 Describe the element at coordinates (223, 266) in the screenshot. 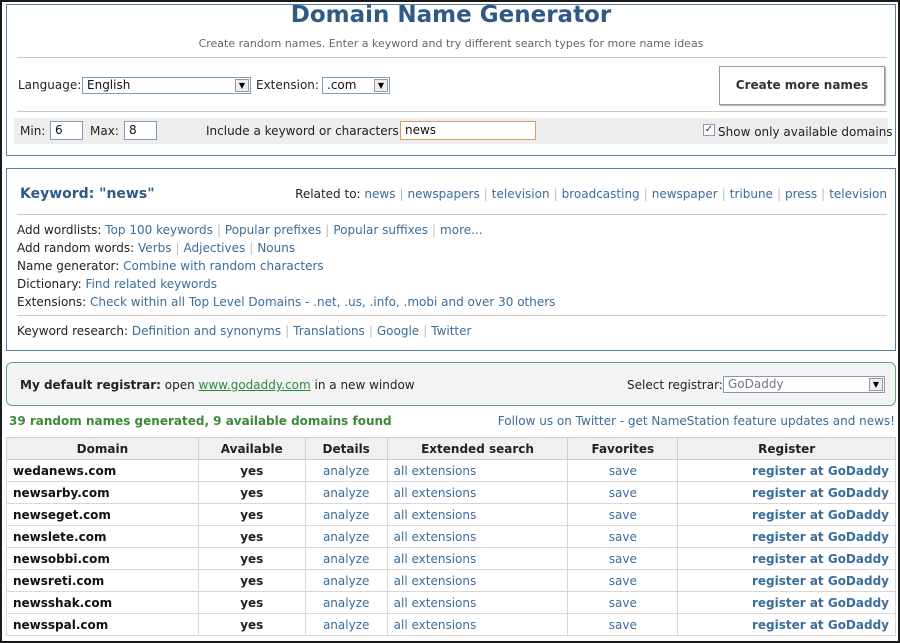

I see `name-generator-link: Combine with random characters` at that location.